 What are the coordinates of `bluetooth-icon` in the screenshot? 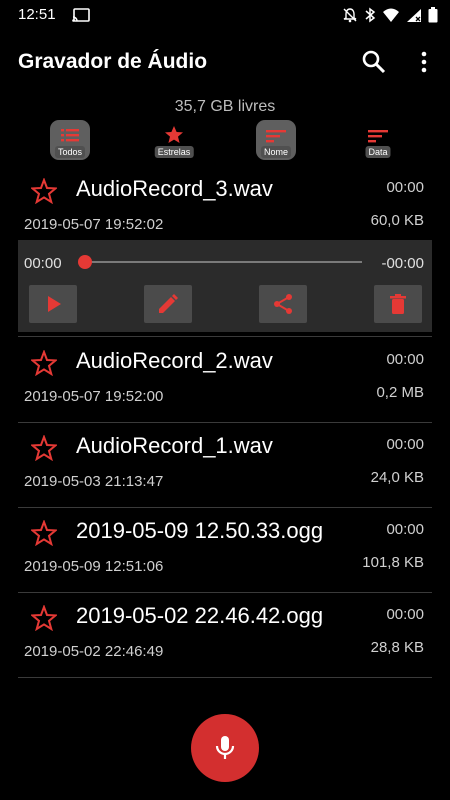 It's located at (370, 17).